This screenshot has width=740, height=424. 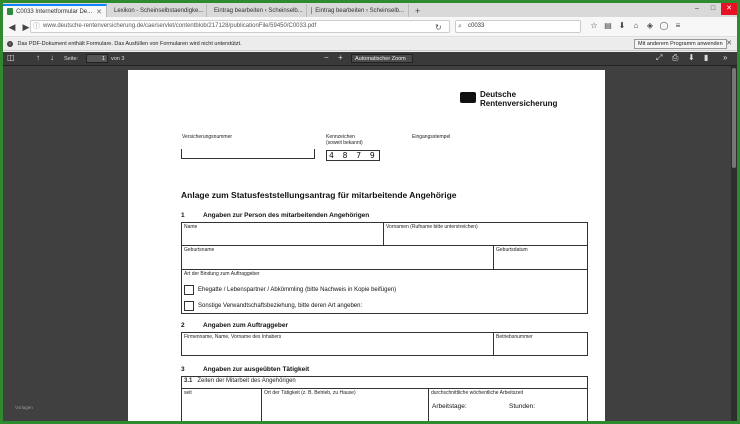 I want to click on next-page-icon: ↓, so click(x=52, y=57).